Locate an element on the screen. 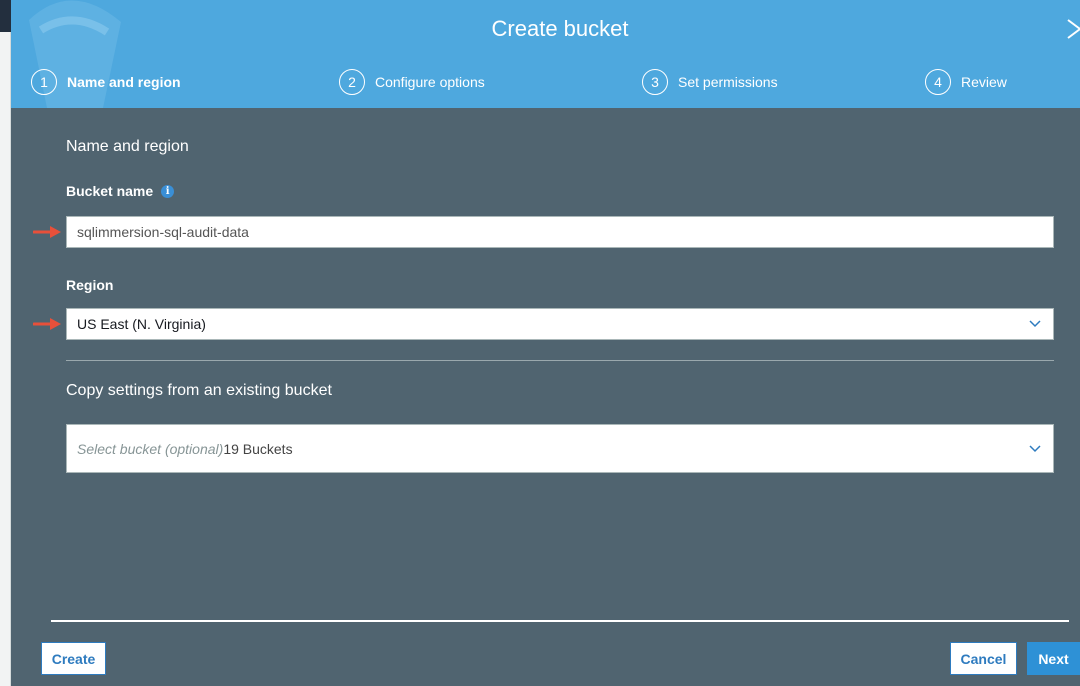 This screenshot has height=686, width=1080. step-number: 2 is located at coordinates (352, 82).